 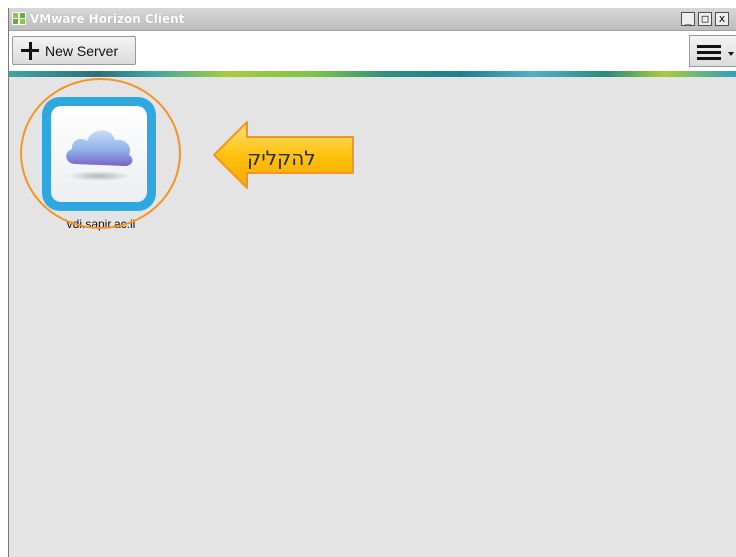 What do you see at coordinates (19, 18) in the screenshot?
I see `app-icon` at bounding box center [19, 18].